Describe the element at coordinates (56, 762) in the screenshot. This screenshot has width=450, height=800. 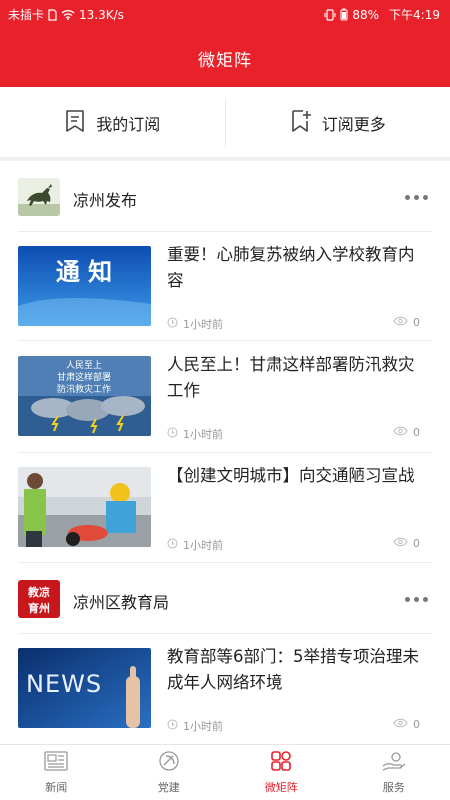
I see `newspaper-icon` at that location.